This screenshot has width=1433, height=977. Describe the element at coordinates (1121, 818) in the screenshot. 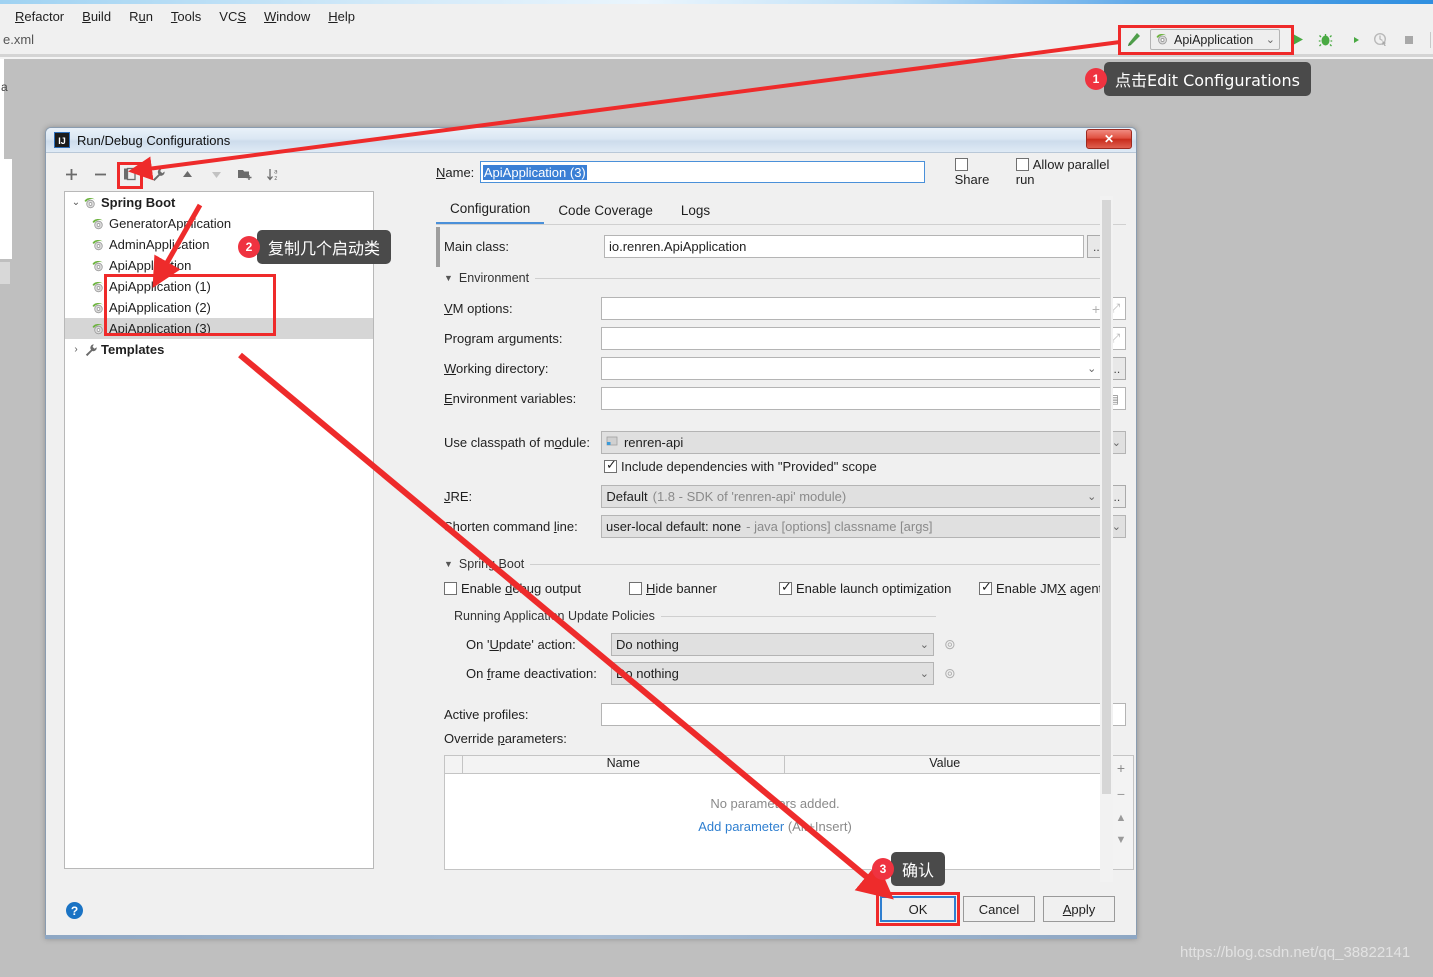

I see `override-move-up-button: ▲` at that location.